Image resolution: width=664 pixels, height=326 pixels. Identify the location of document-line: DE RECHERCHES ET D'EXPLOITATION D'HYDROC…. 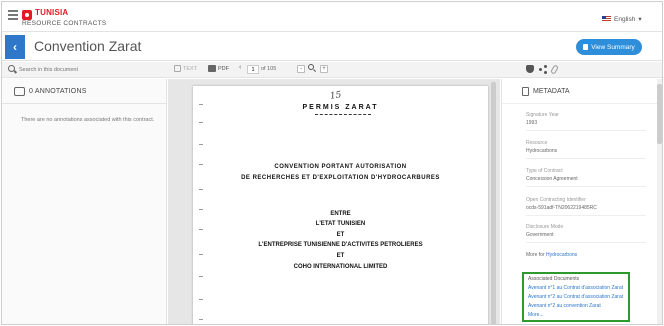
(340, 178).